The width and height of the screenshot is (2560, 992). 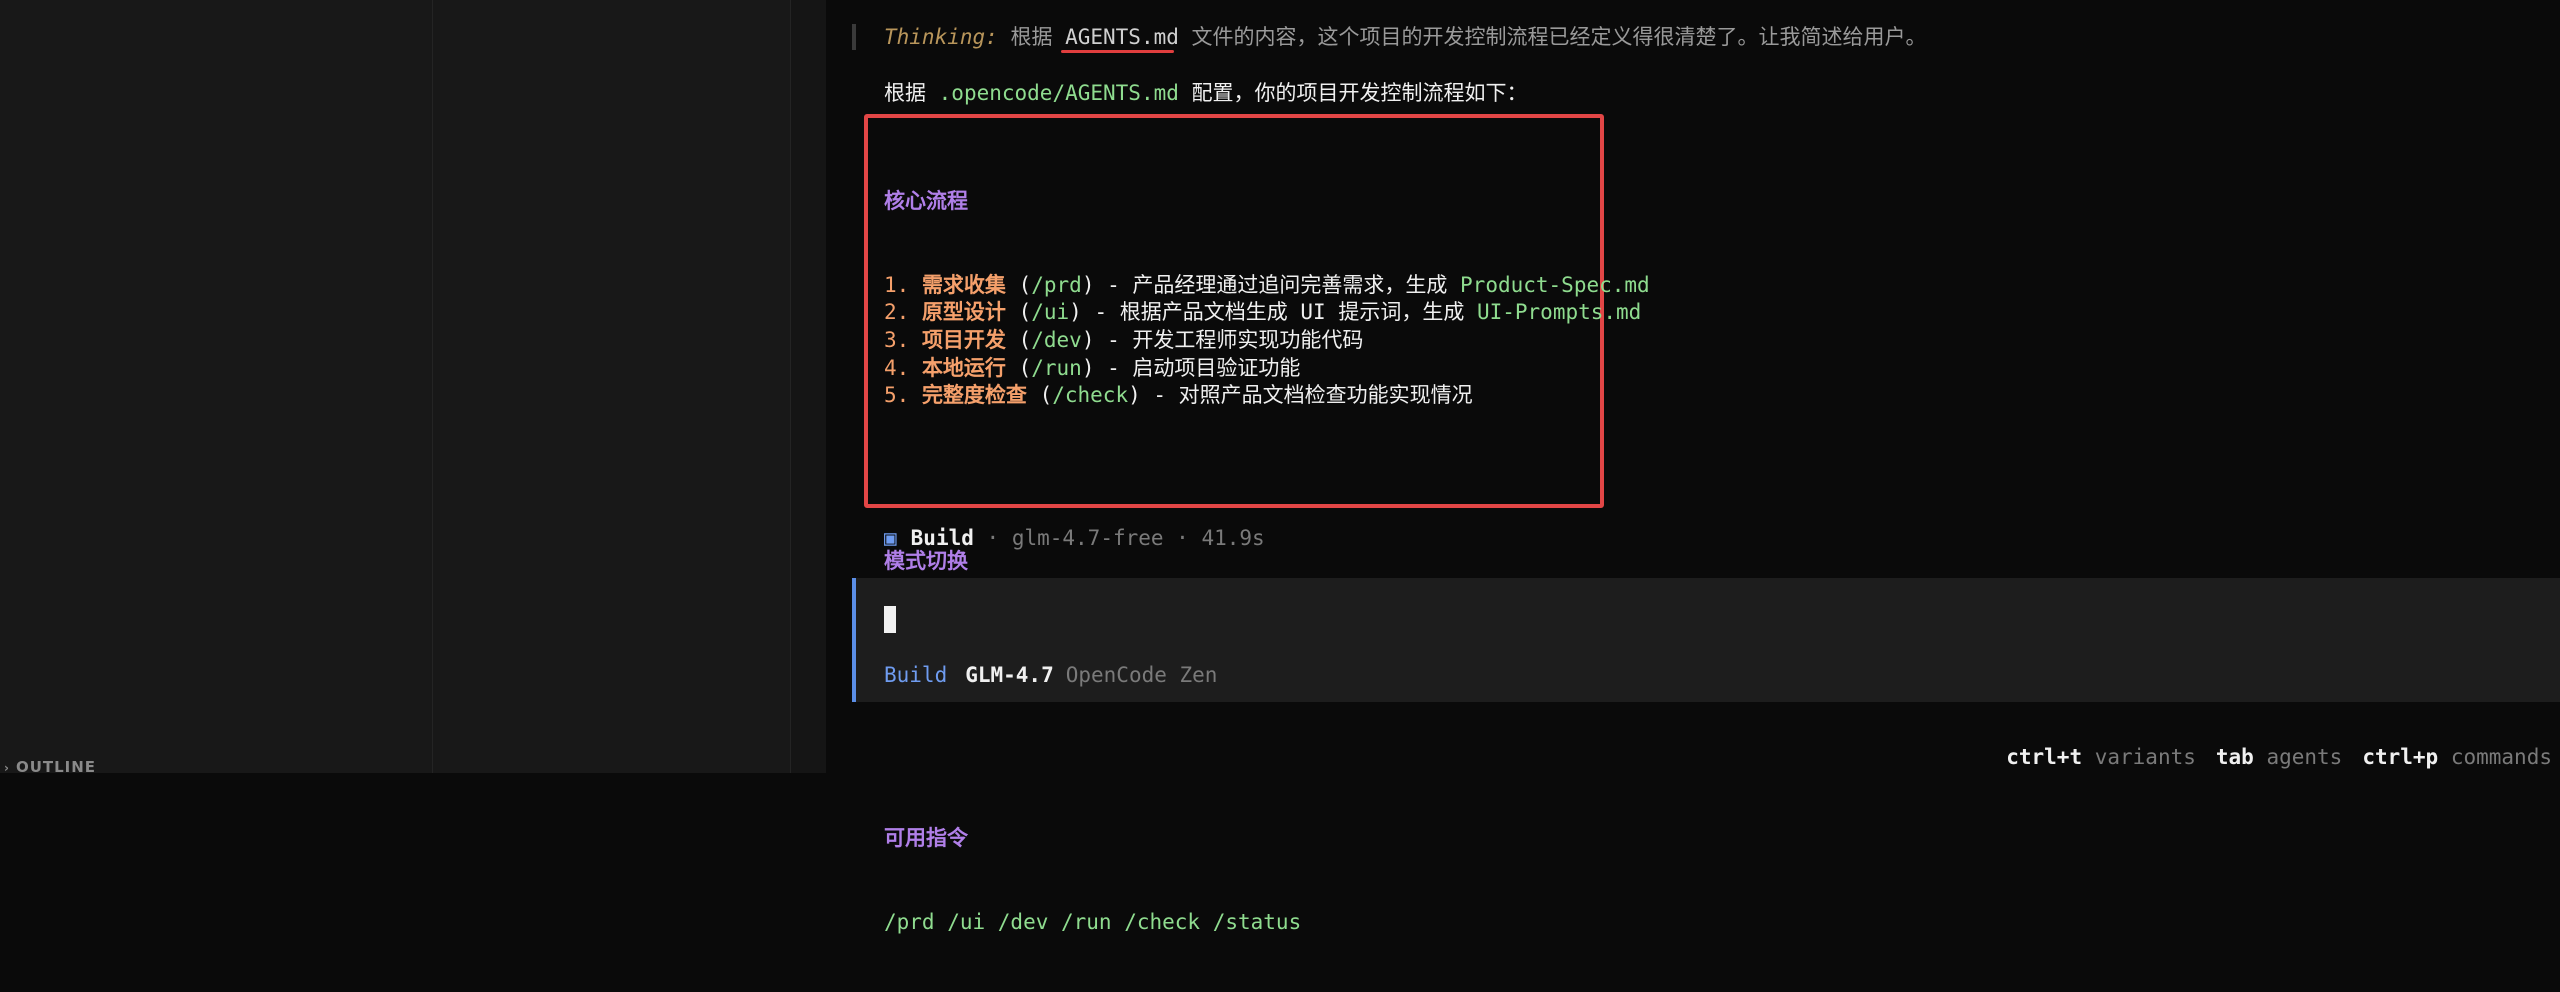 I want to click on step-number: 4., so click(x=903, y=367).